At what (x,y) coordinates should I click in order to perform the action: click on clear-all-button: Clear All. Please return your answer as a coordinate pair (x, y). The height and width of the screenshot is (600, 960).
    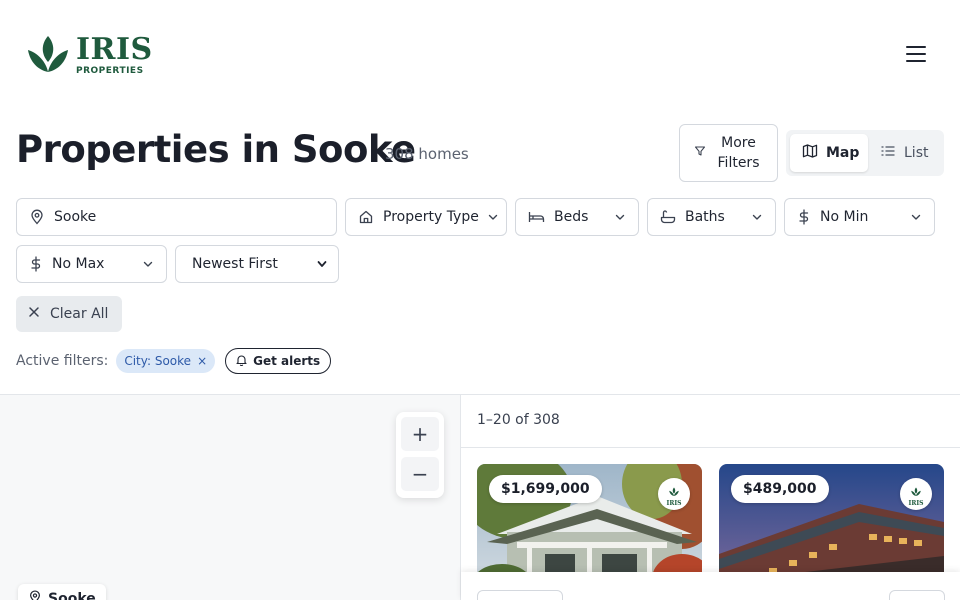
    Looking at the image, I should click on (69, 314).